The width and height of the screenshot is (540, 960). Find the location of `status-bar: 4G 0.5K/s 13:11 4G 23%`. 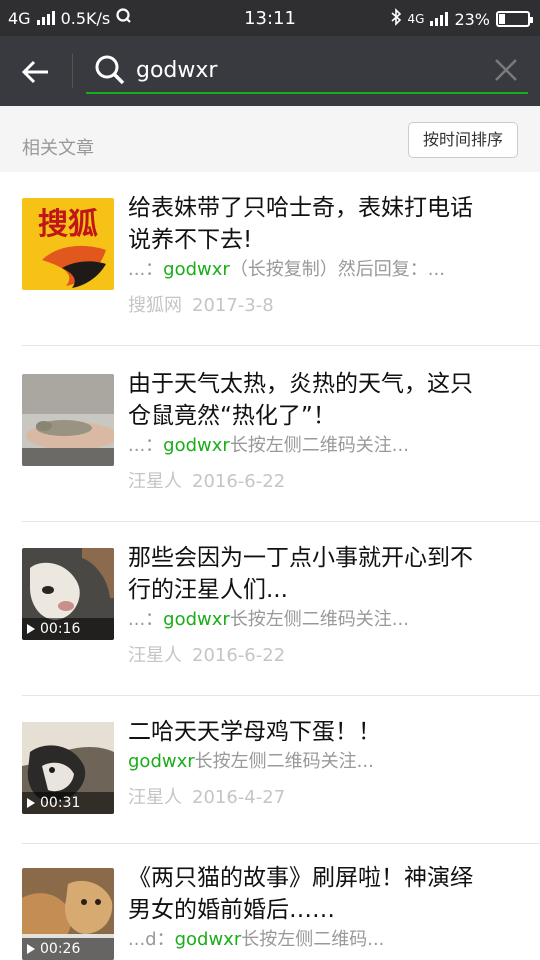

status-bar: 4G 0.5K/s 13:11 4G 23% is located at coordinates (270, 18).